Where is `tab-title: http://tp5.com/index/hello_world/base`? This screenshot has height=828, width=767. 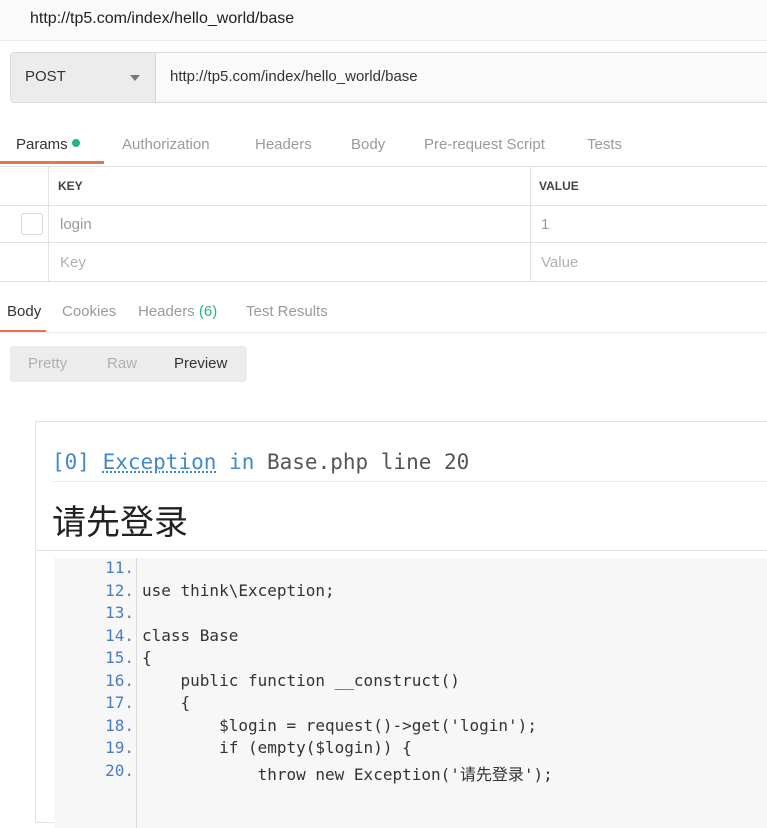 tab-title: http://tp5.com/index/hello_world/base is located at coordinates (162, 18).